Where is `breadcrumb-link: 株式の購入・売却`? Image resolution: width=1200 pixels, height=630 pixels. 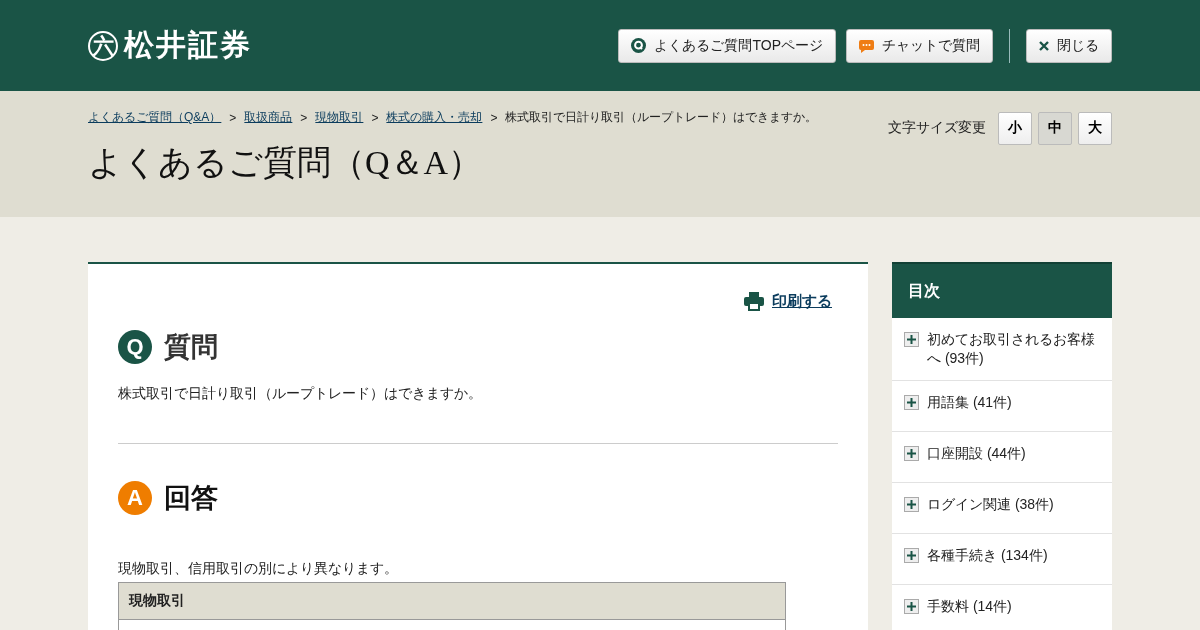
breadcrumb-link: 株式の購入・売却 is located at coordinates (434, 117).